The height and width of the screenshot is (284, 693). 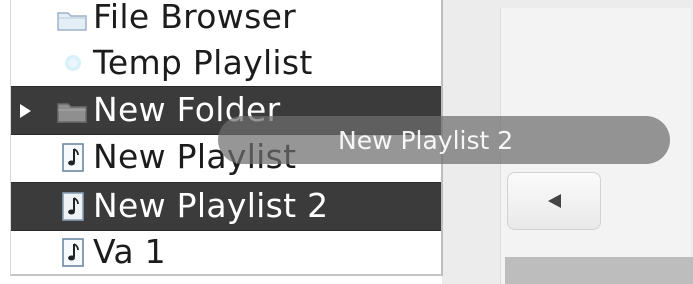 I want to click on back-button, so click(x=554, y=201).